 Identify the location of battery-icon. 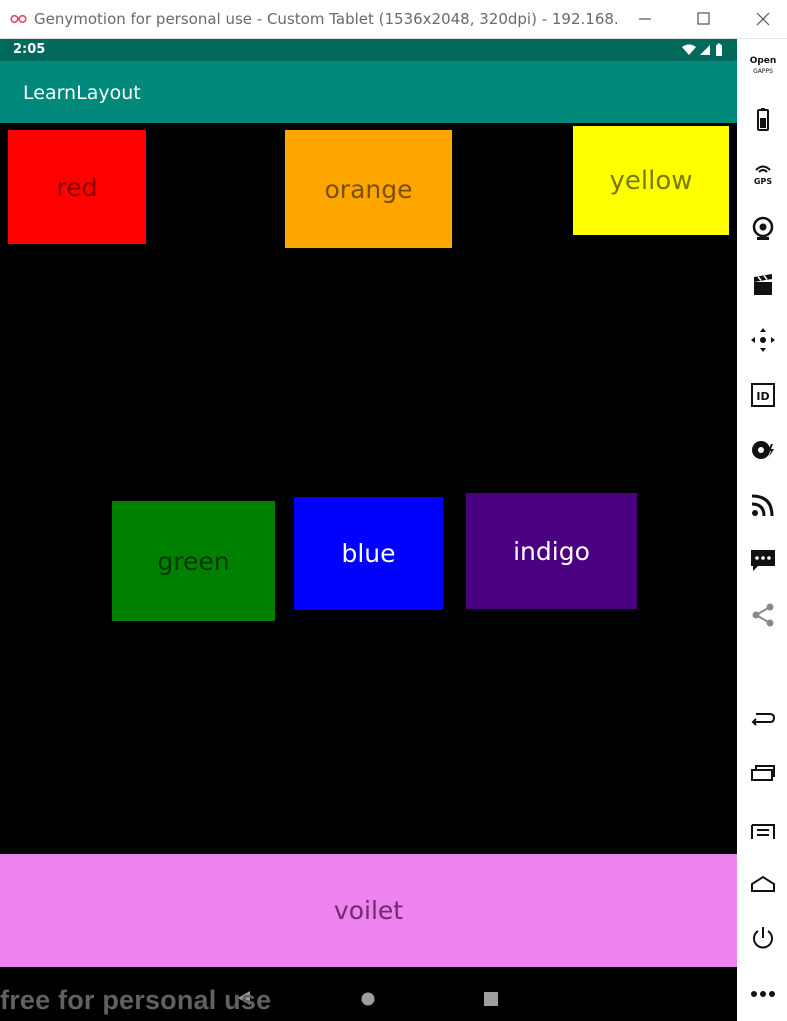
(719, 49).